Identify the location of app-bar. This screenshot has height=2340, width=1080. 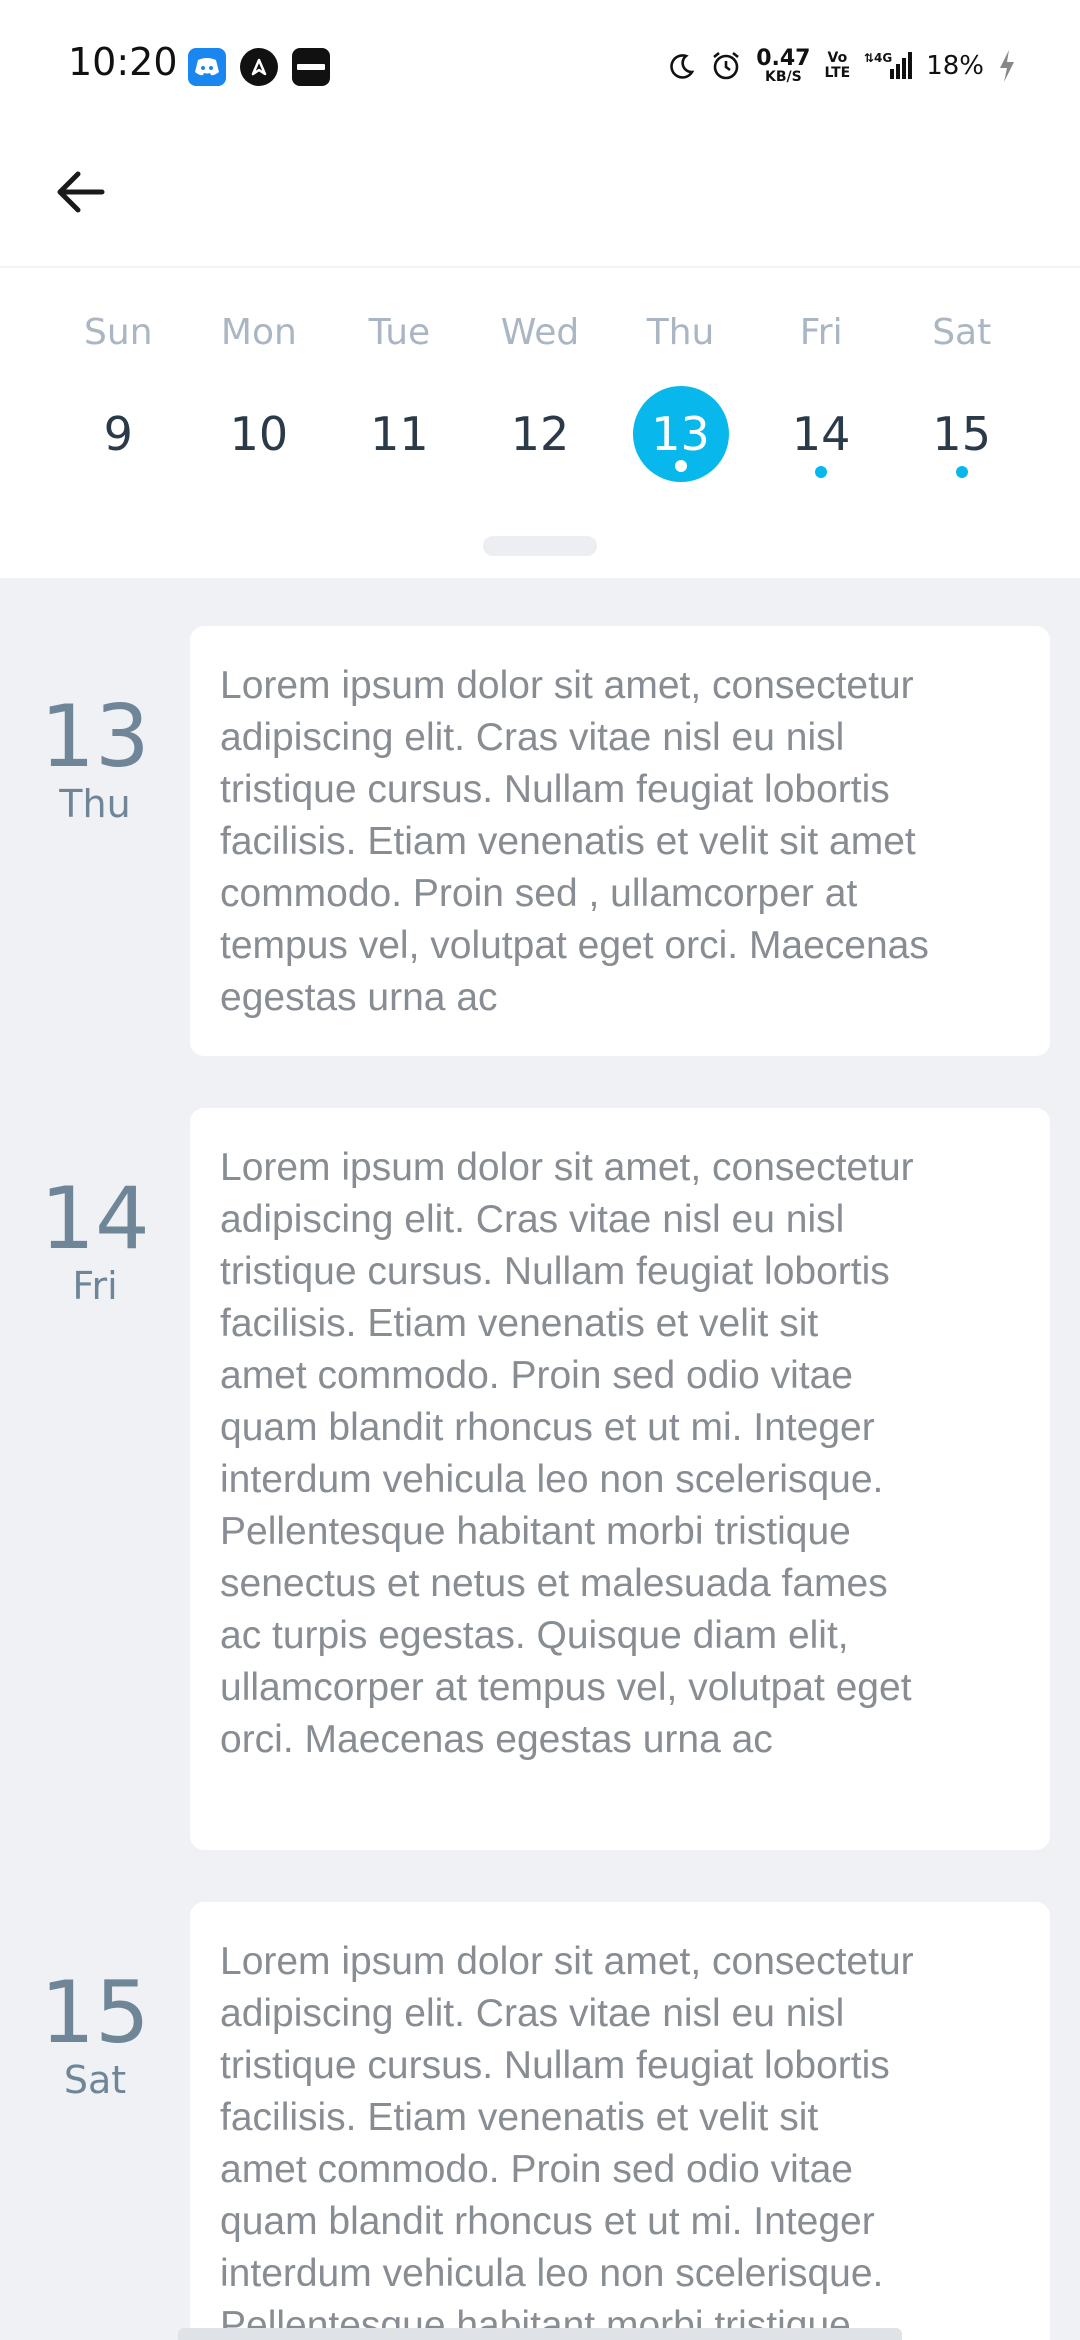
(540, 198).